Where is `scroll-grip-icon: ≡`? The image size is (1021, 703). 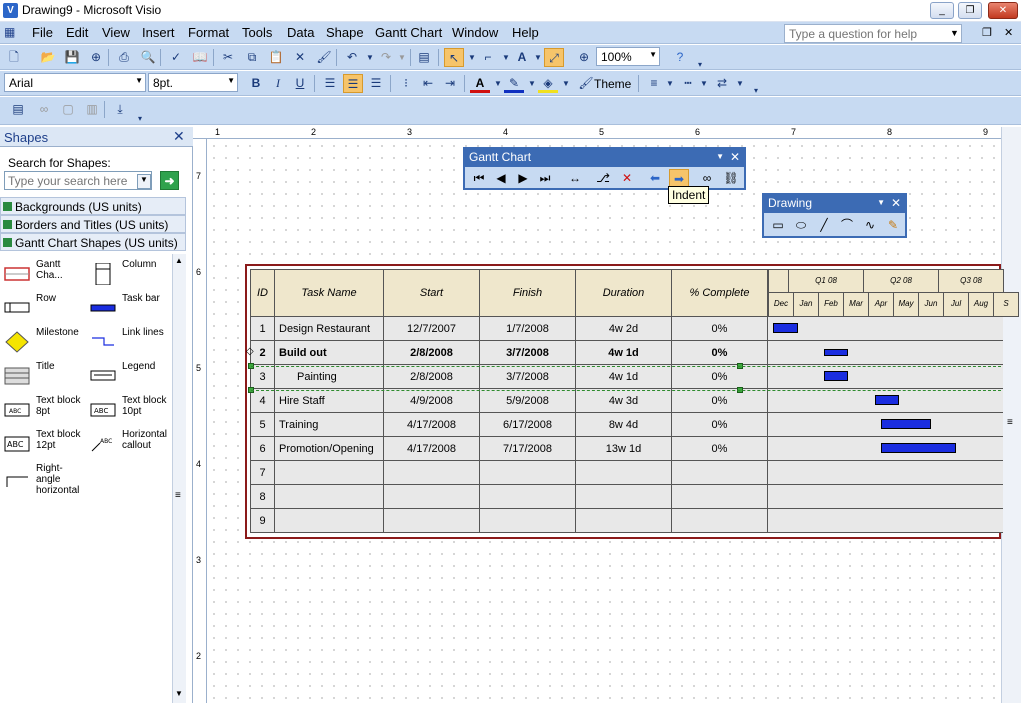 scroll-grip-icon: ≡ is located at coordinates (1010, 422).